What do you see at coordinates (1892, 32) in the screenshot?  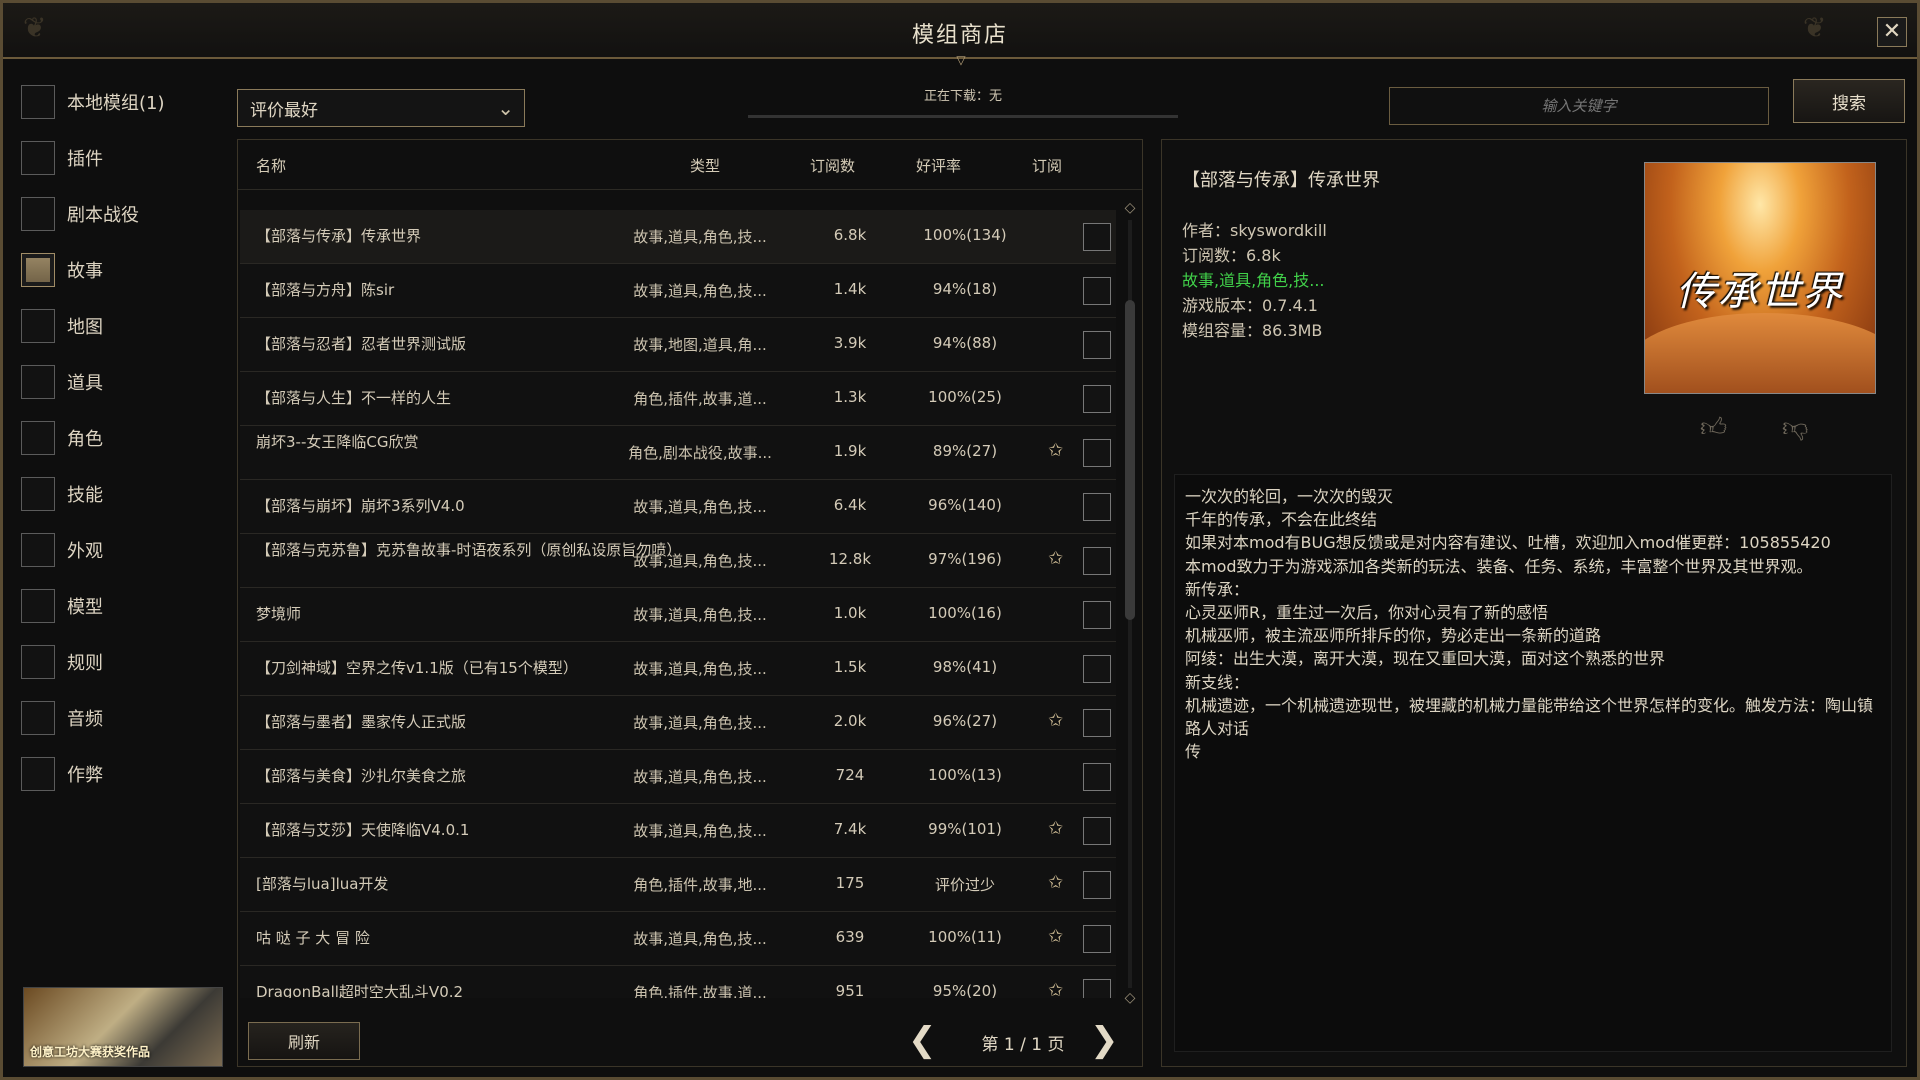 I see `close-button: ✕` at bounding box center [1892, 32].